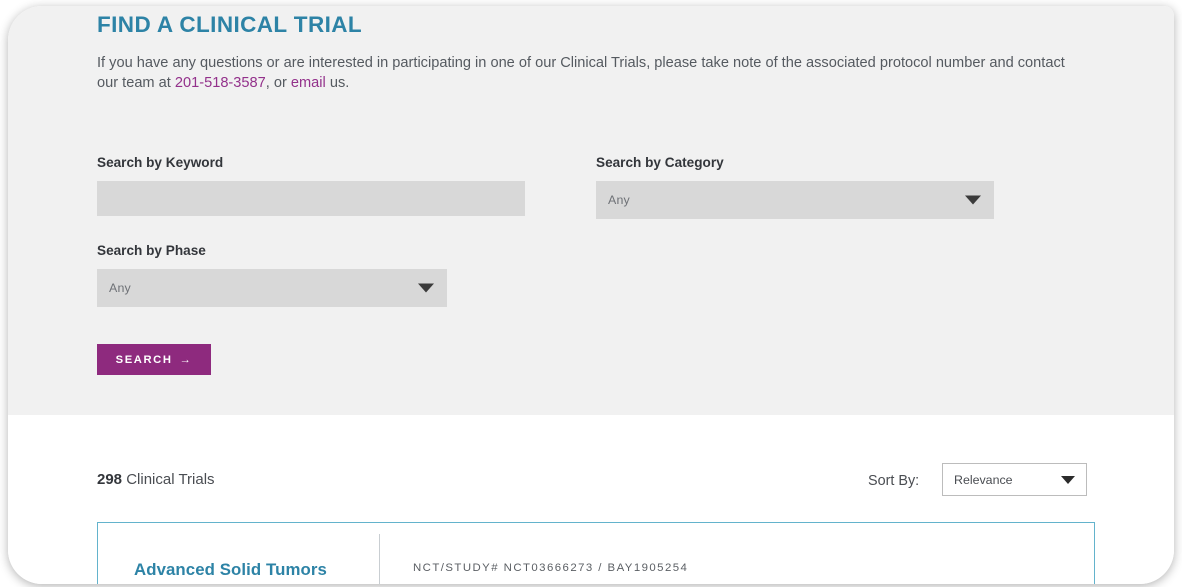  I want to click on search-button: SEARCH →, so click(154, 359).